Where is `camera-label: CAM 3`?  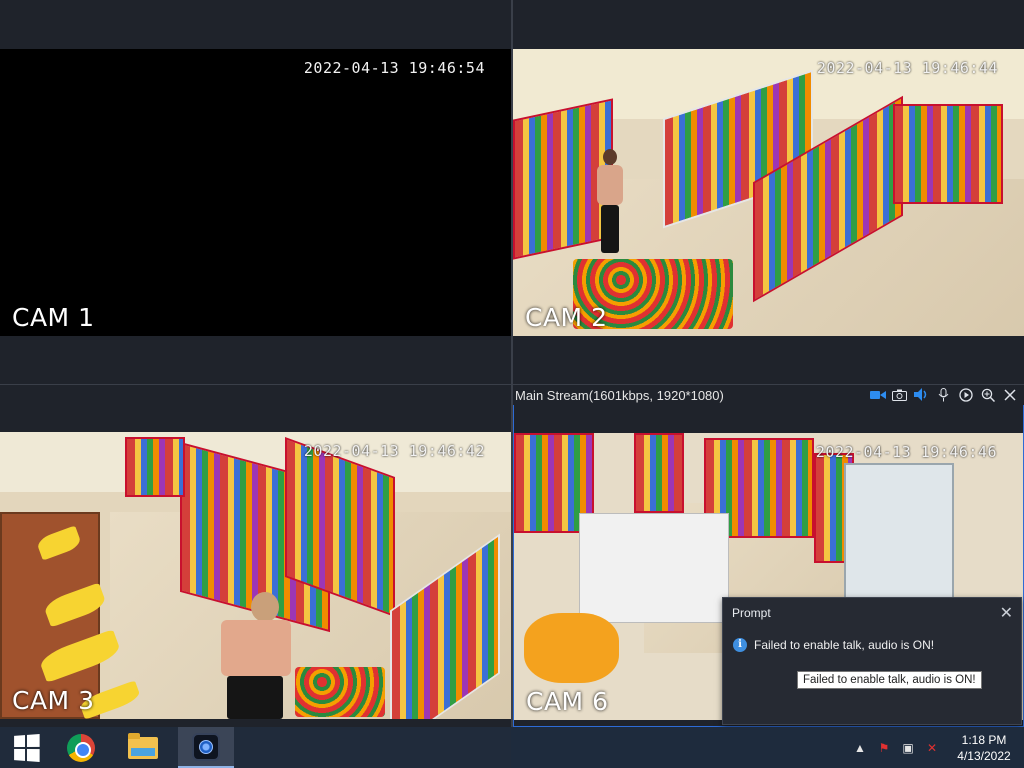 camera-label: CAM 3 is located at coordinates (53, 700).